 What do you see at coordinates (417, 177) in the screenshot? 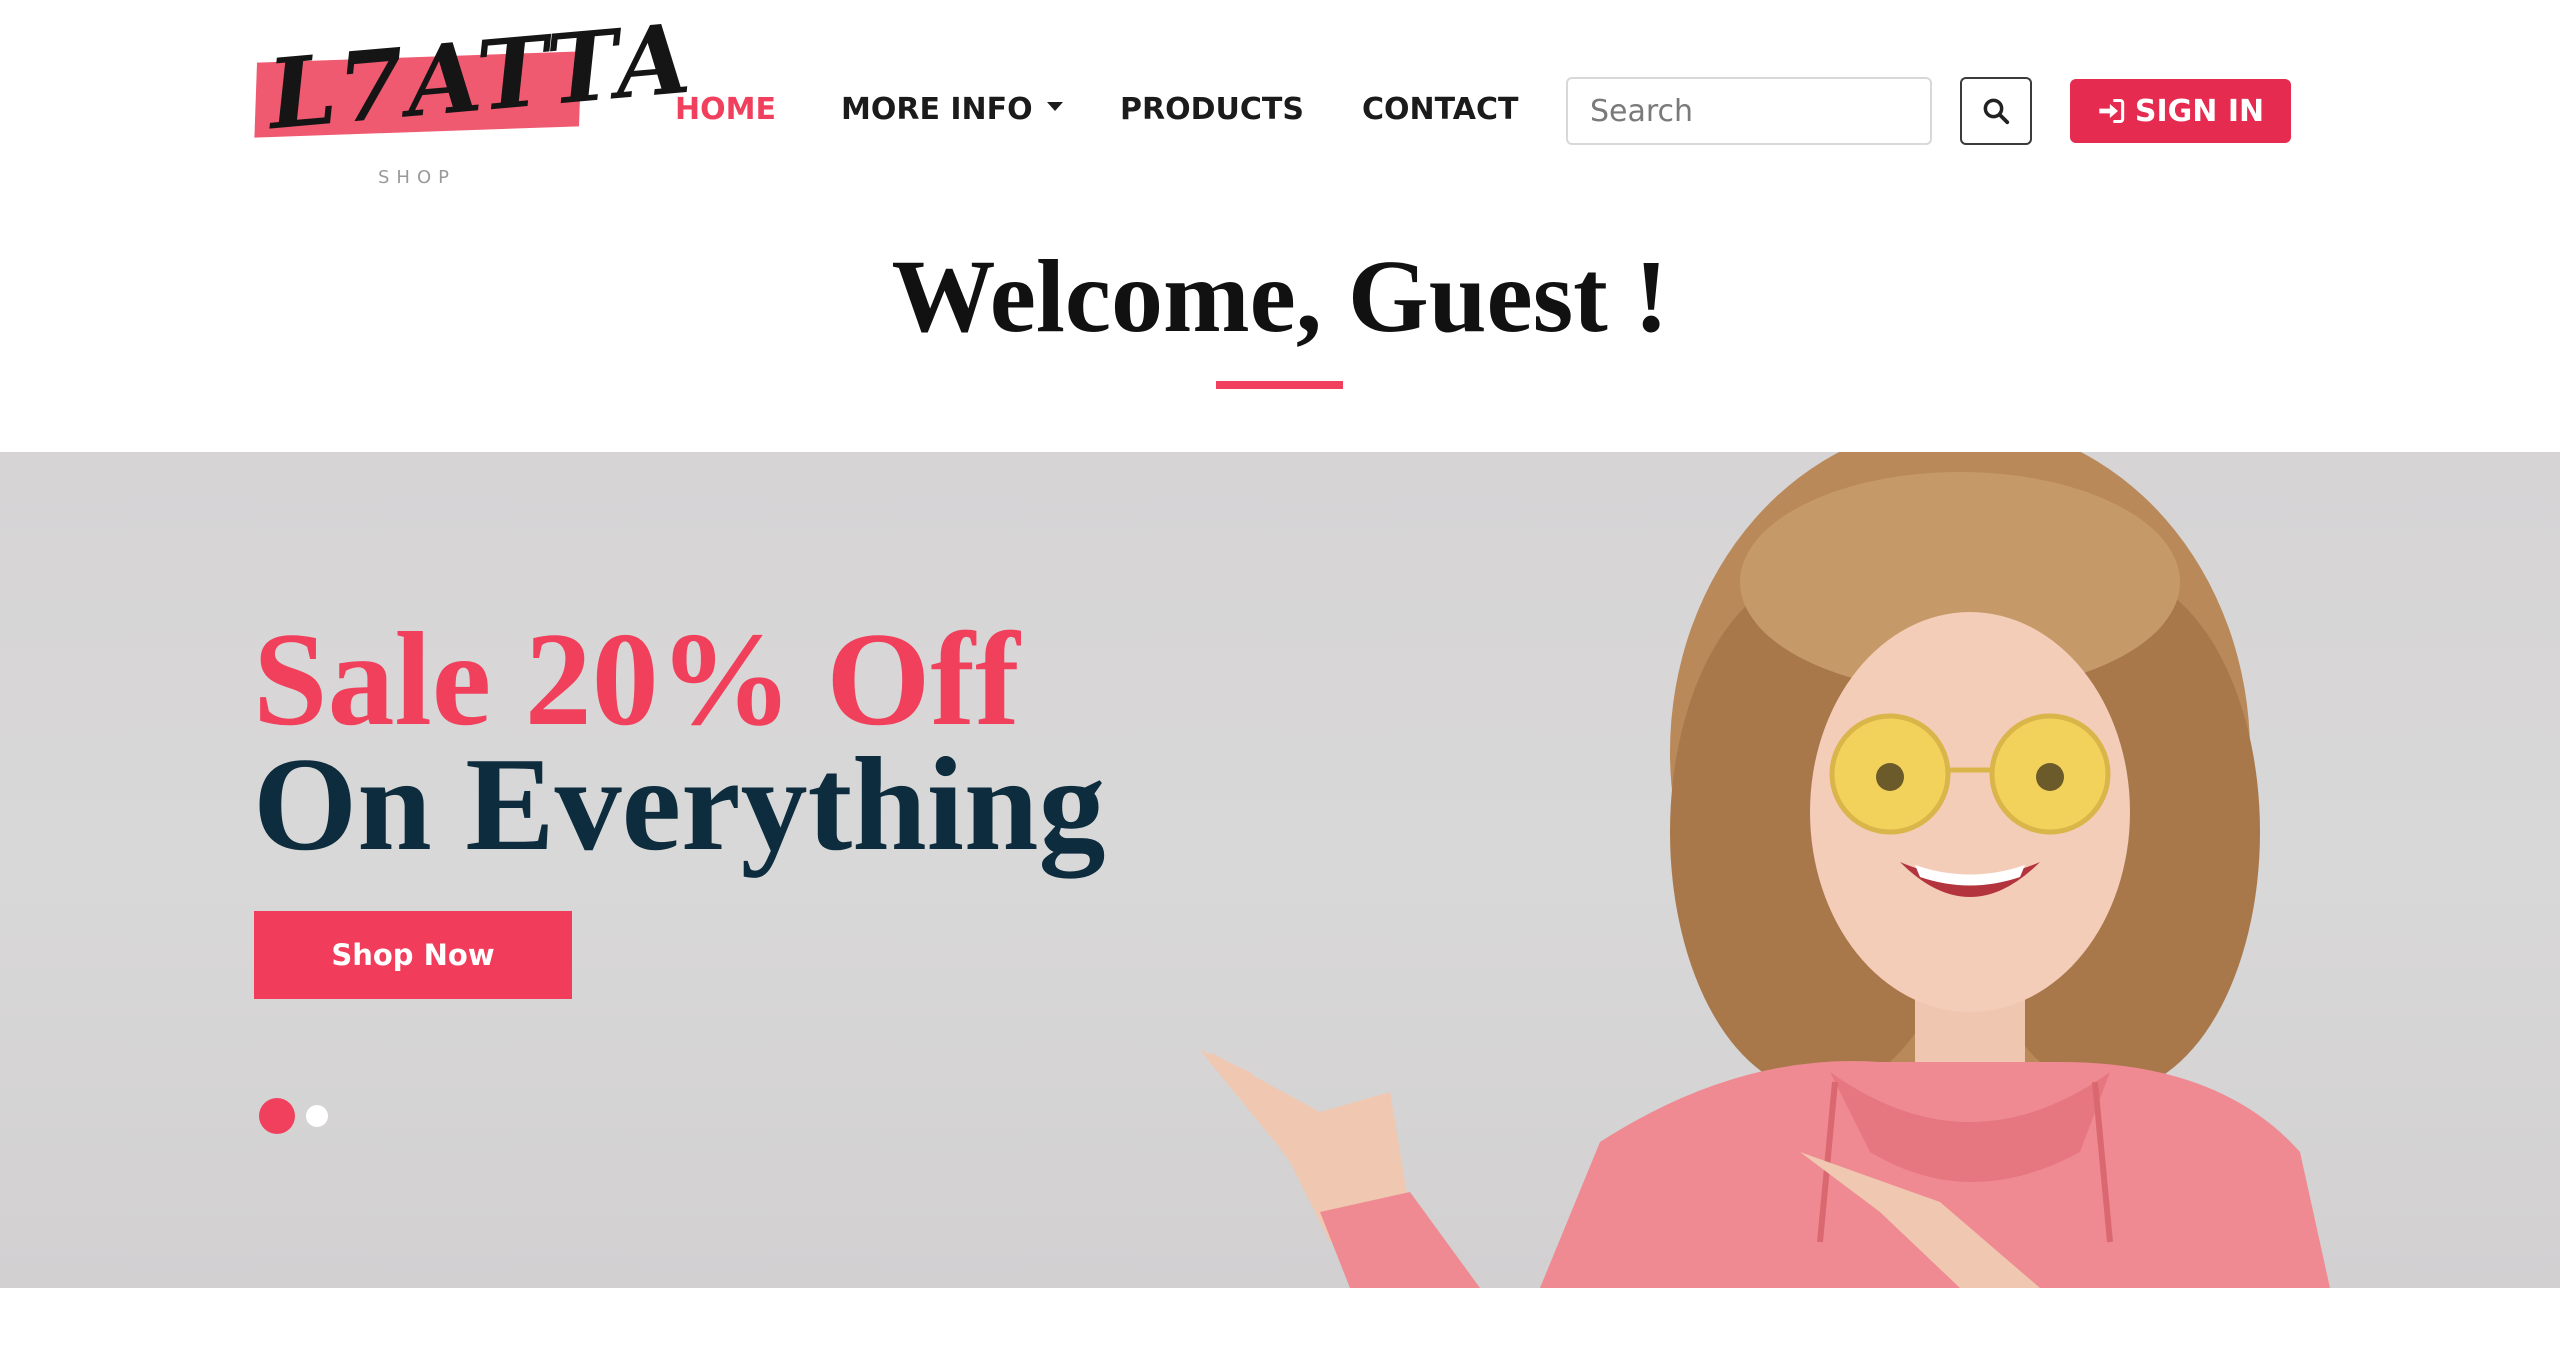
I see `logo-subtitle: SHOP` at bounding box center [417, 177].